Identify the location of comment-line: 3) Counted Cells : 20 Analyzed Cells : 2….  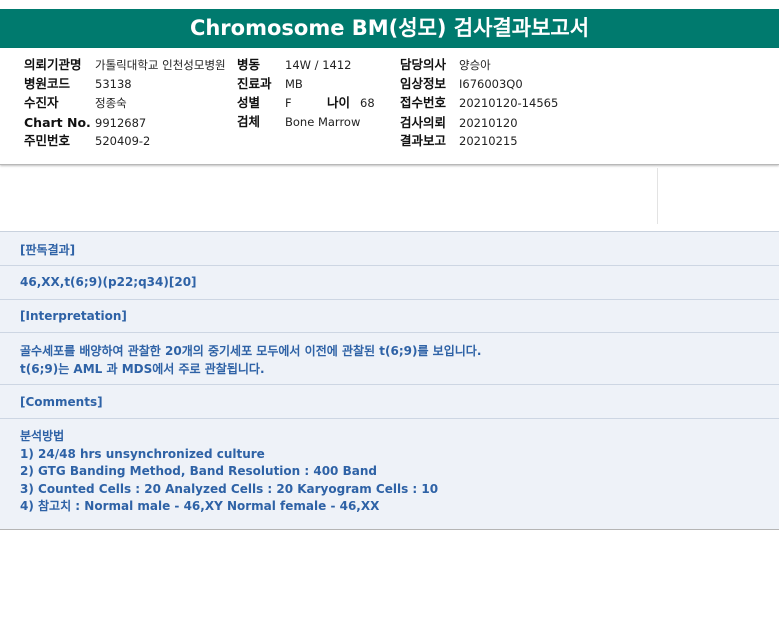
(229, 488).